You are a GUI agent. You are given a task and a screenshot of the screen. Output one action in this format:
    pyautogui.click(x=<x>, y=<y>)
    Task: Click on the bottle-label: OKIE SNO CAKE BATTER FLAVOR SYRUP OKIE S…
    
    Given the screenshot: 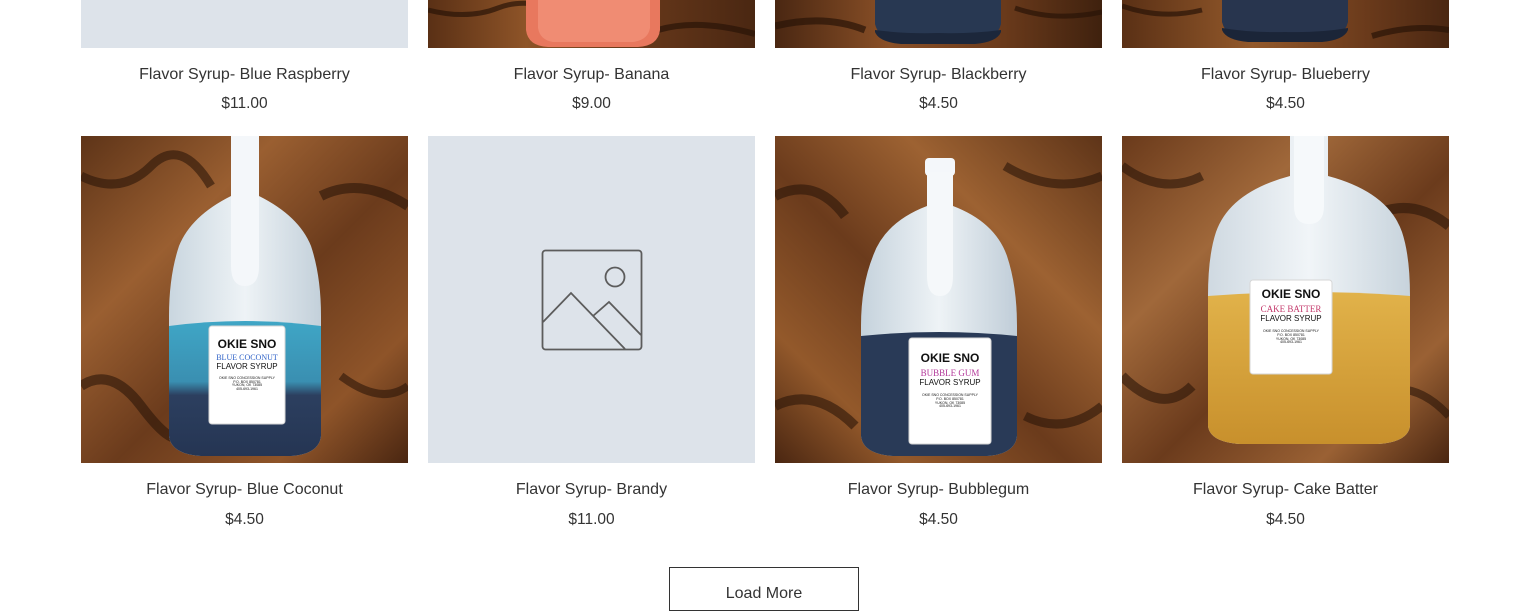 What is the action you would take?
    pyautogui.click(x=1291, y=316)
    